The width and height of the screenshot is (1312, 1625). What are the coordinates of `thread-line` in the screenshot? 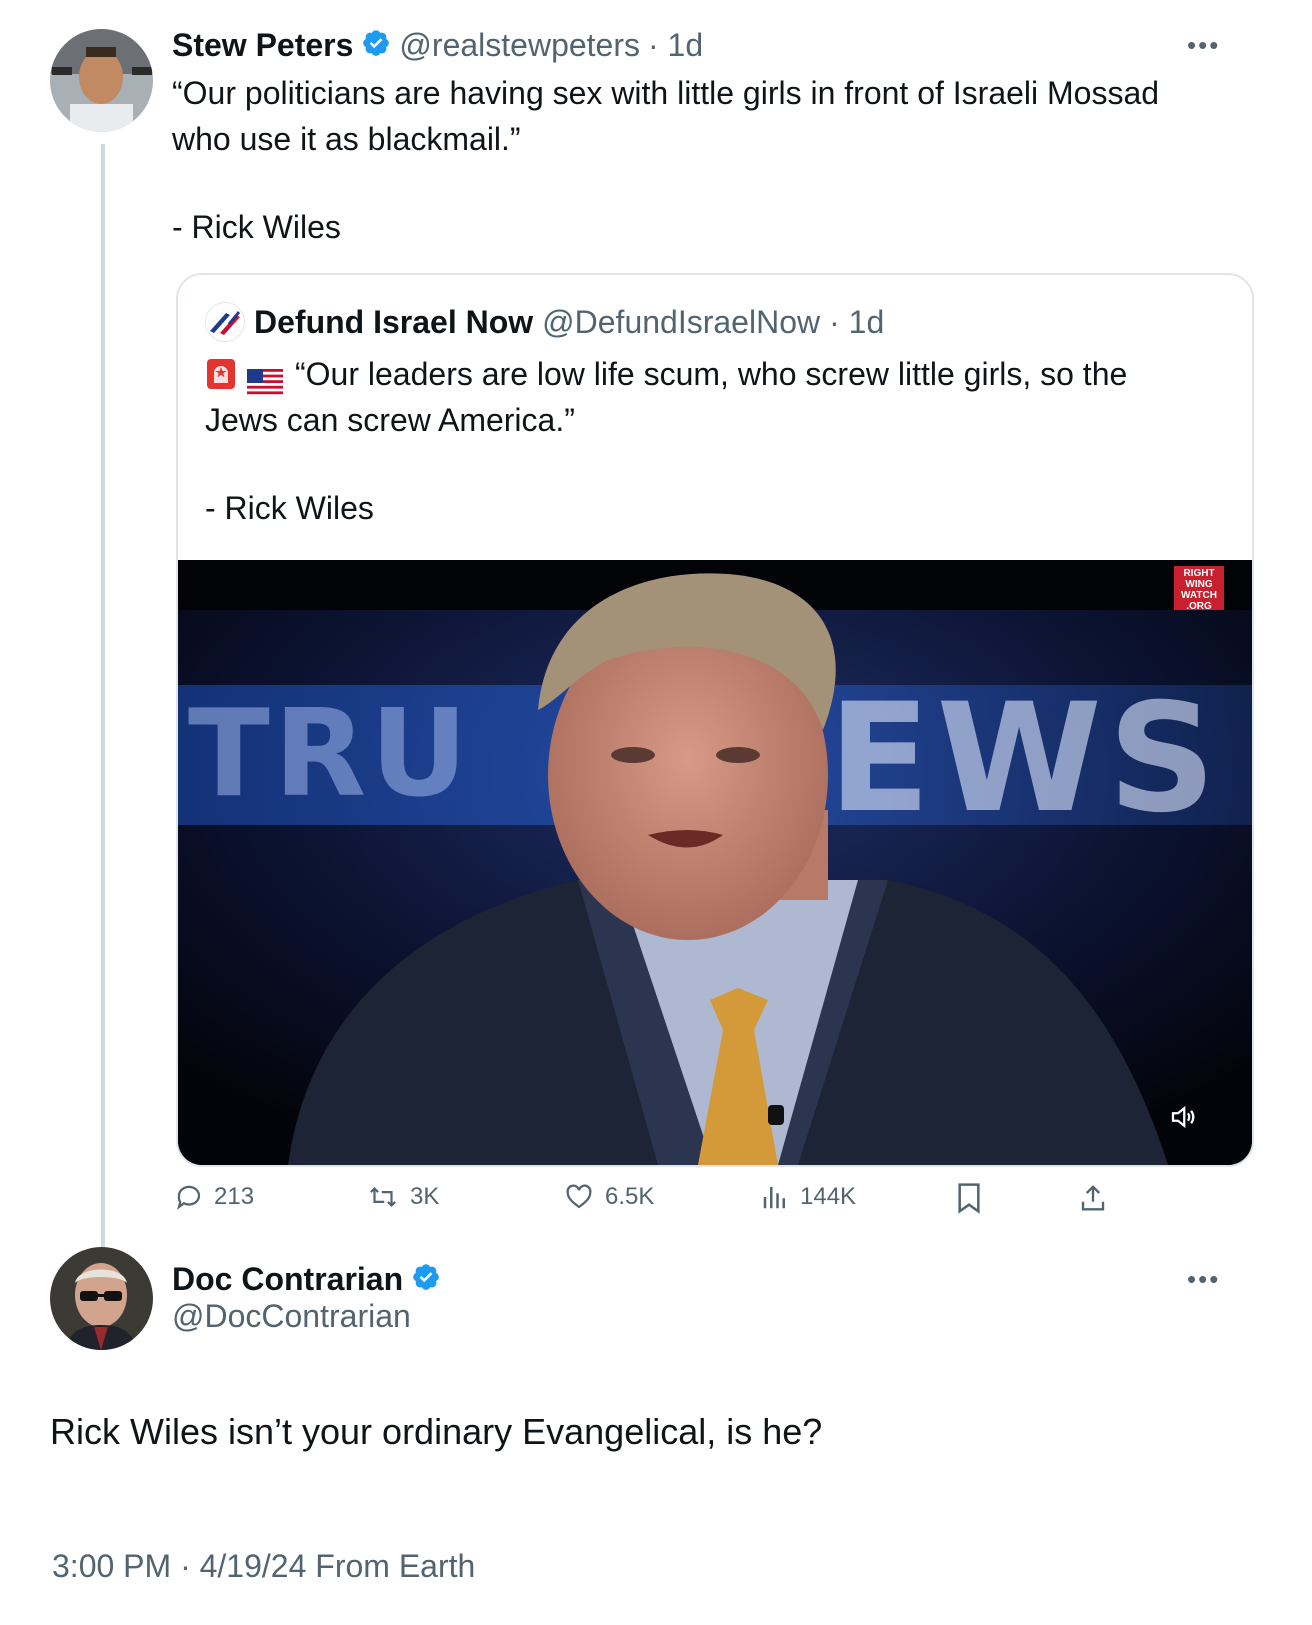 It's located at (103, 707).